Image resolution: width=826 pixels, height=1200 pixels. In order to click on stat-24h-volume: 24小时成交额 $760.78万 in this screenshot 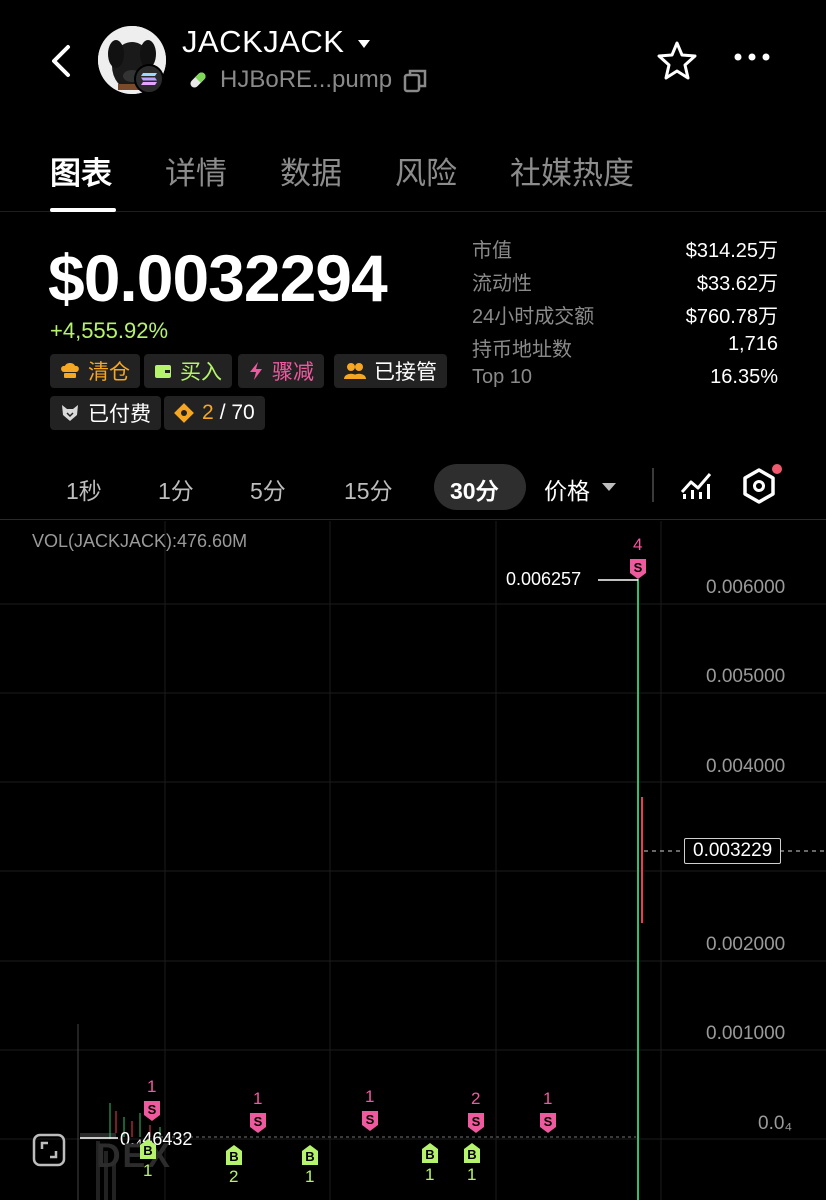, I will do `click(625, 316)`.